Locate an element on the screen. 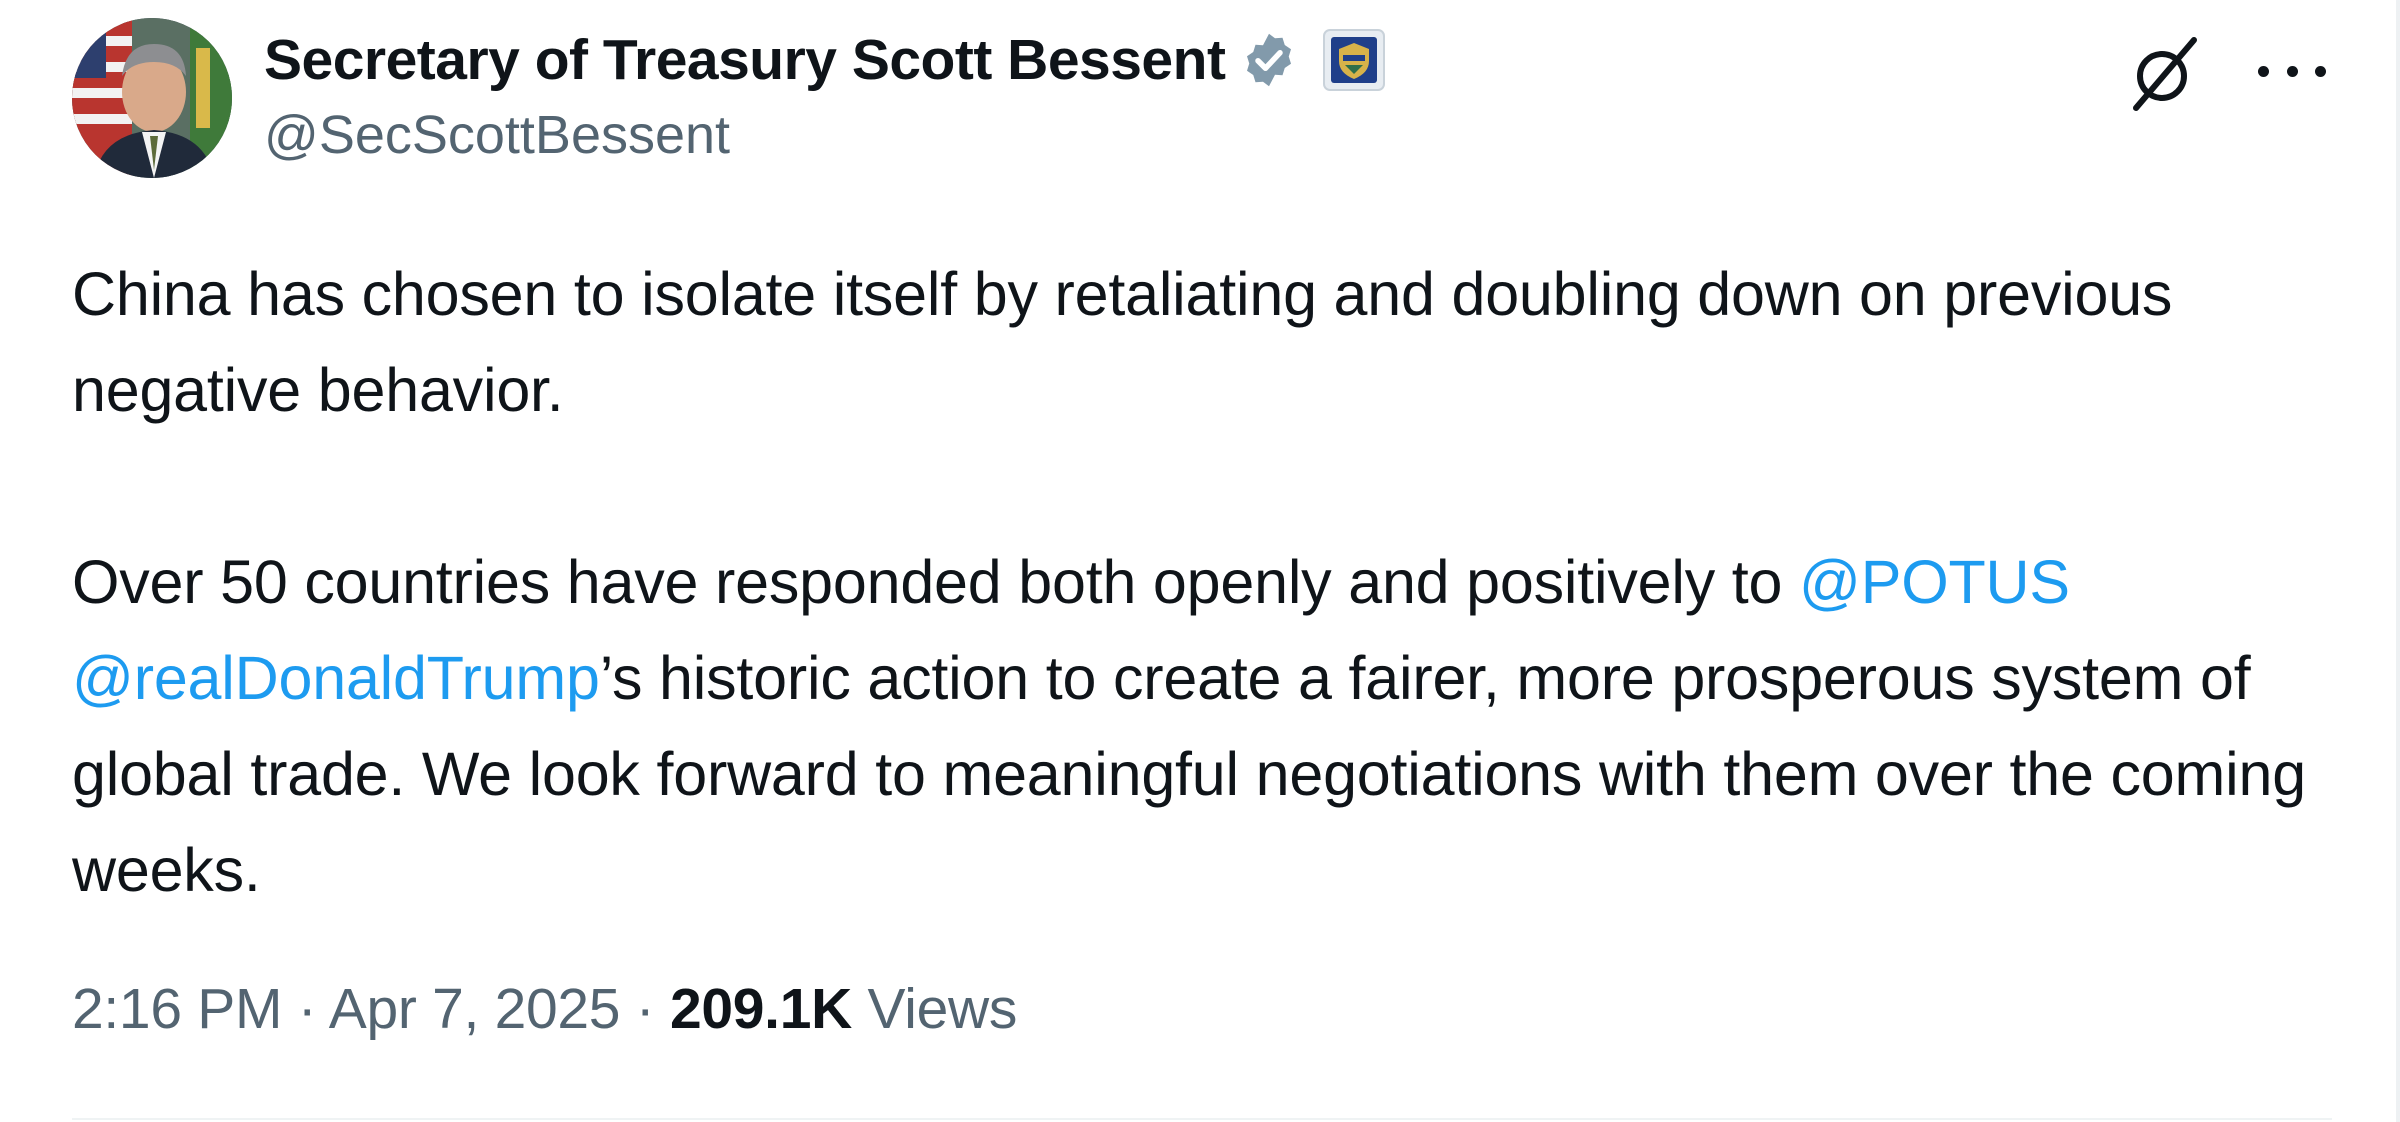  treasury-seal-icon is located at coordinates (1354, 60).